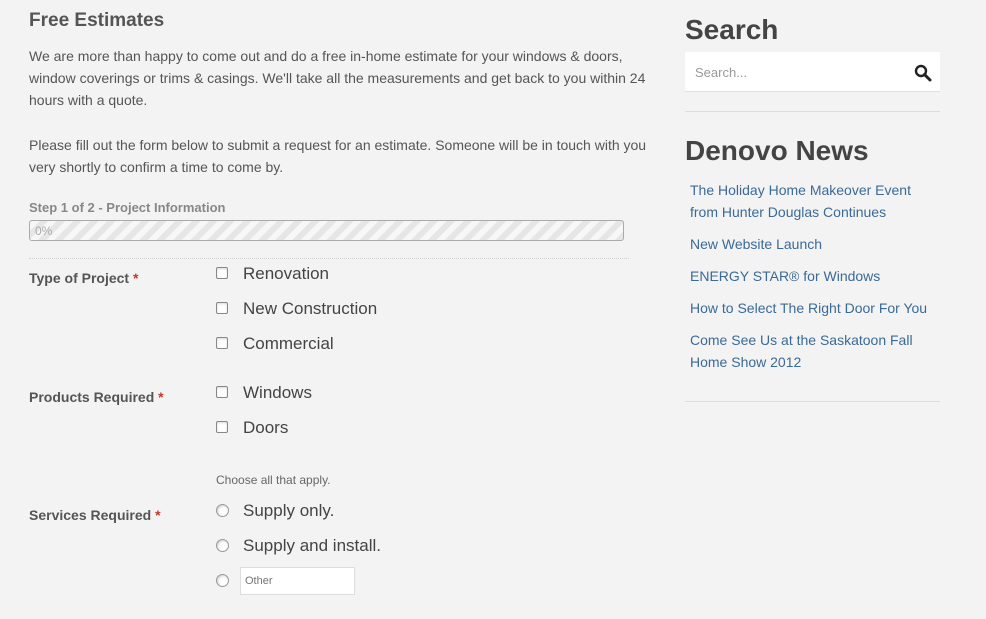 The width and height of the screenshot is (986, 619). What do you see at coordinates (222, 343) in the screenshot?
I see `checkbox-commercial` at bounding box center [222, 343].